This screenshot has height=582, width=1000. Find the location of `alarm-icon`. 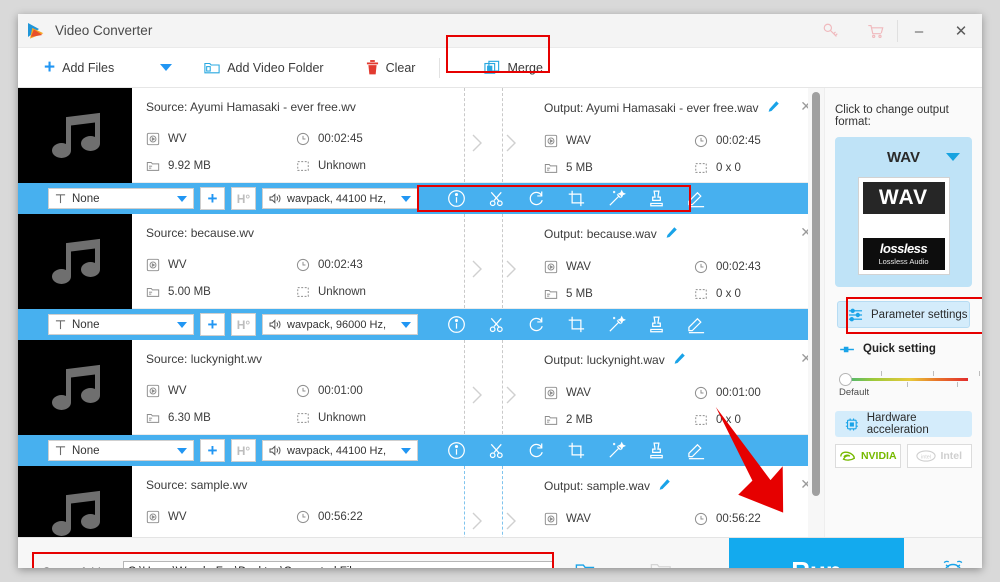

alarm-icon is located at coordinates (953, 563).